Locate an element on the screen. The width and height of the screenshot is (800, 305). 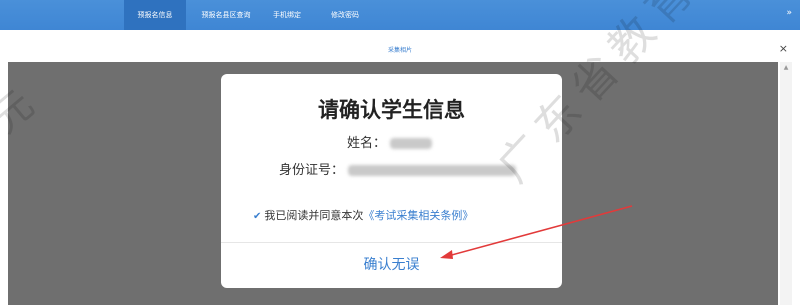
tab-phone-binding: 手机绑定 is located at coordinates (287, 15).